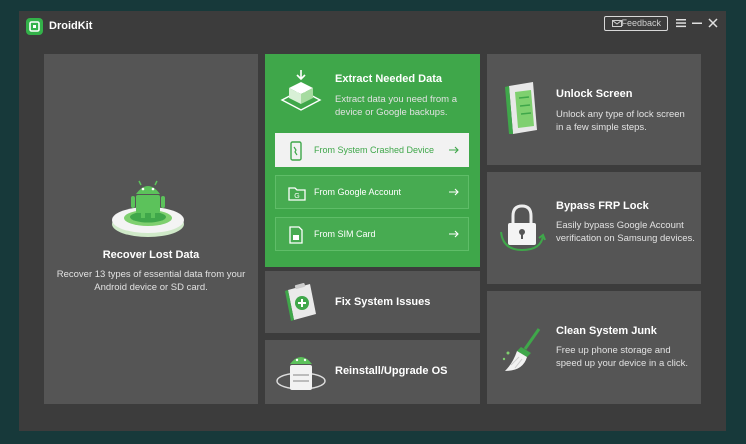  Describe the element at coordinates (301, 373) in the screenshot. I see `android-reinstall-icon` at that location.